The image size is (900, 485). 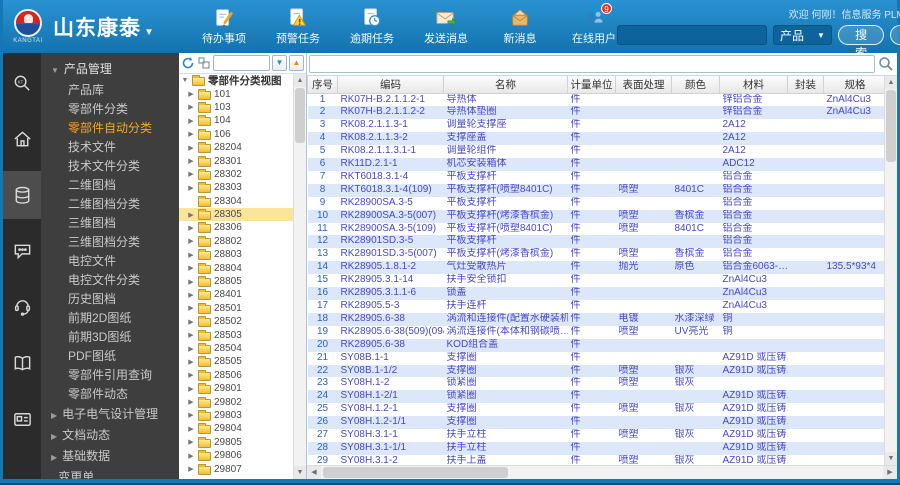 I want to click on title-dropdown-caret-icon: ▼, so click(x=149, y=32).